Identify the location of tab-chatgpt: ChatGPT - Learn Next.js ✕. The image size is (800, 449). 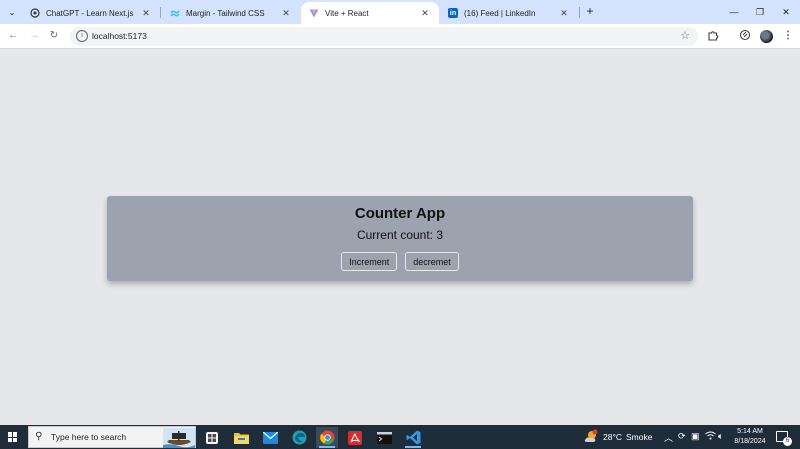
(91, 13).